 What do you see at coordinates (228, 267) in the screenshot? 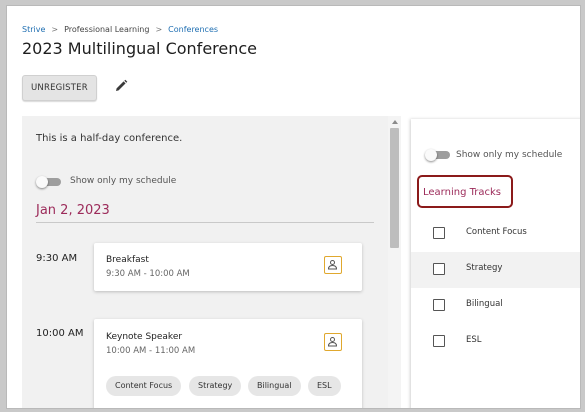
I see `session-card-breakfast: Breakfast 9:30 AM - 10:00 AM` at bounding box center [228, 267].